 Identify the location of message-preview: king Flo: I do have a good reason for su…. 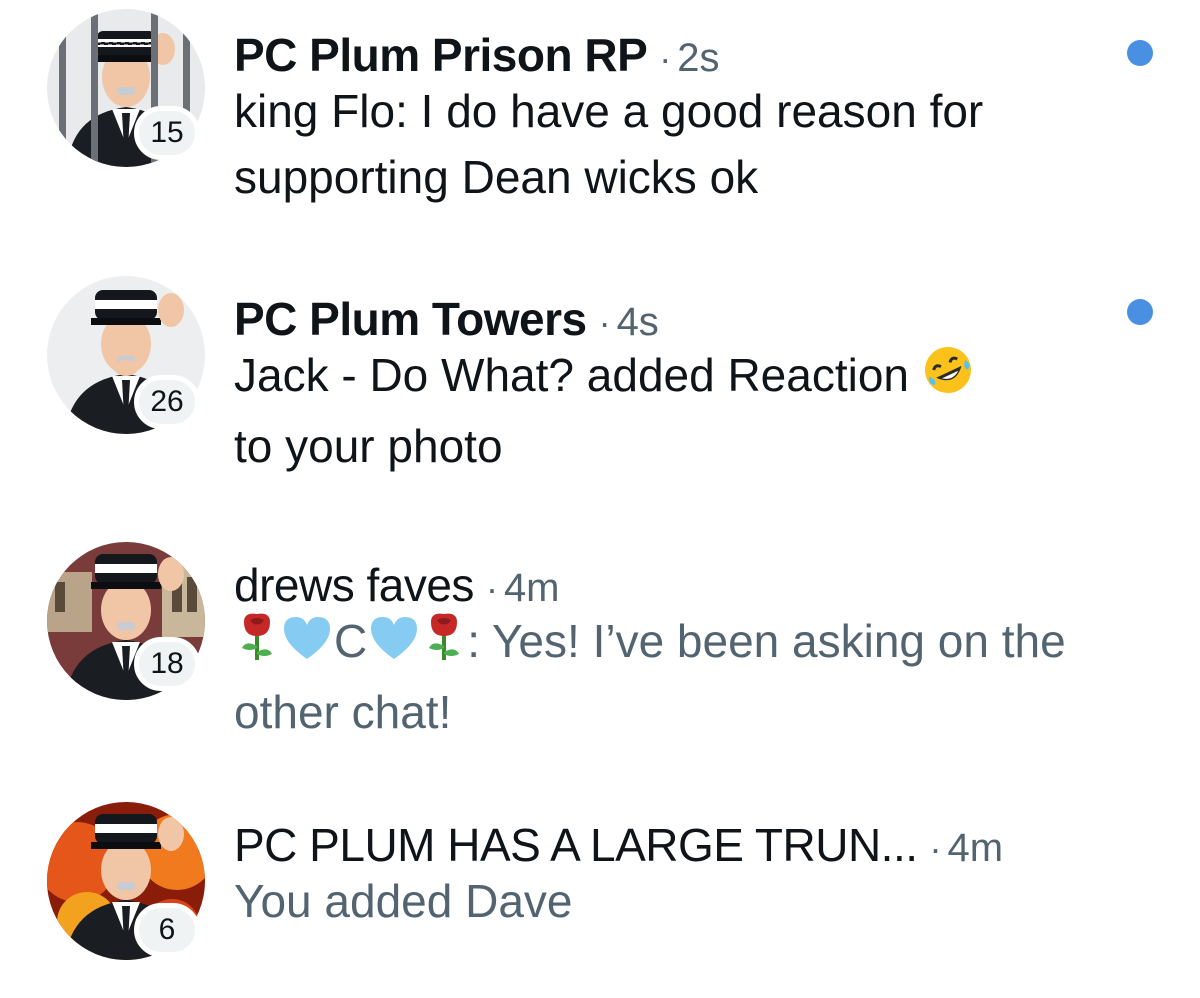
(609, 144).